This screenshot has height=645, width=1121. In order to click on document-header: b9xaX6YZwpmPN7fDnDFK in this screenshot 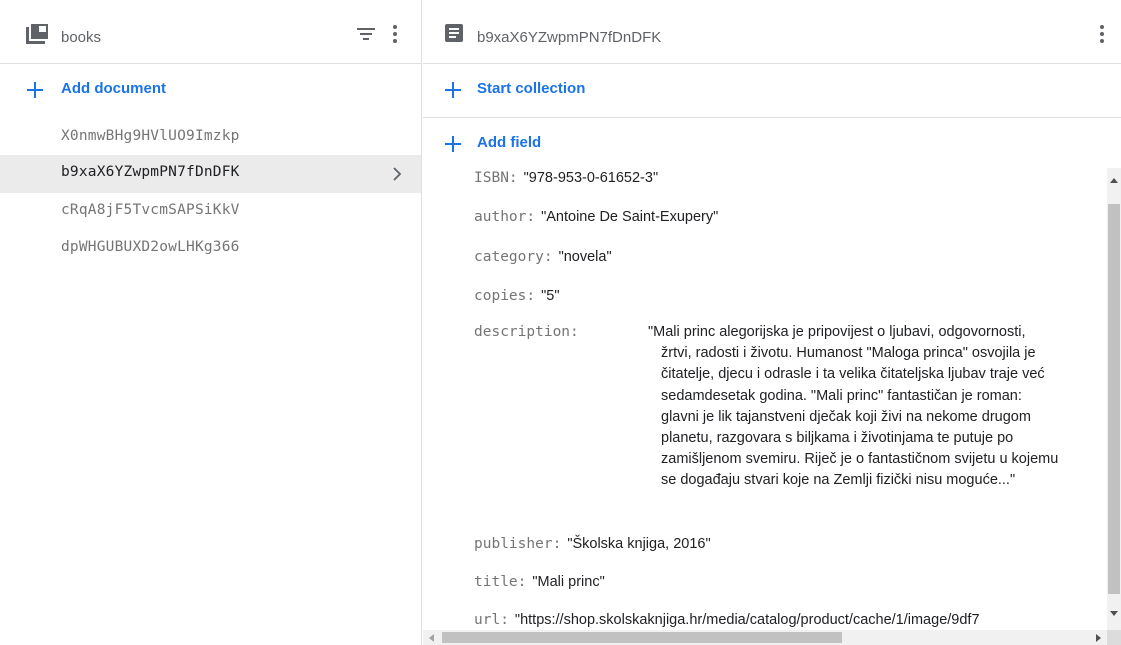, I will do `click(772, 32)`.